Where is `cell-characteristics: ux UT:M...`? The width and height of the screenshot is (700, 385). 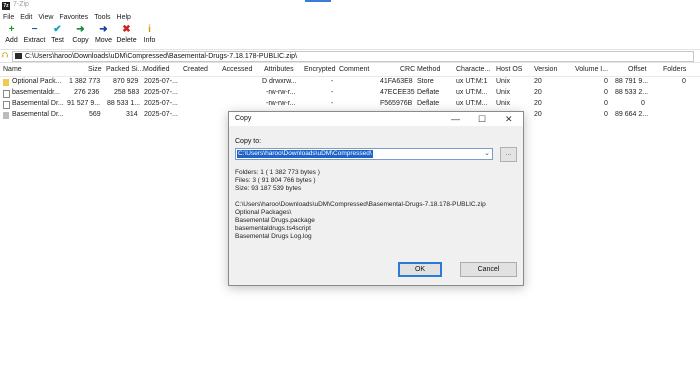
cell-characteristics: ux UT:M... is located at coordinates (472, 92).